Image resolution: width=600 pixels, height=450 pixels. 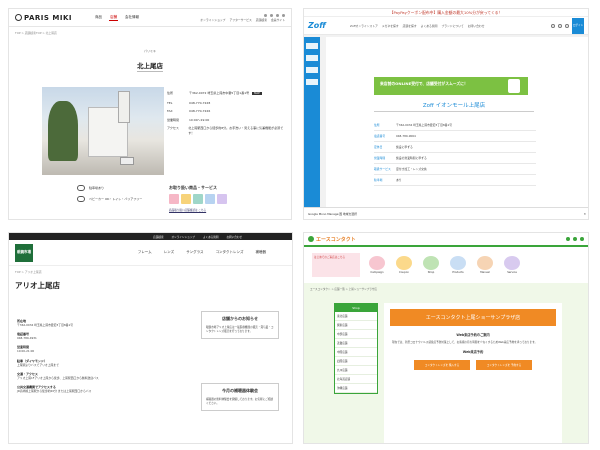 I want to click on nav-company: 会社情報, so click(x=132, y=18).